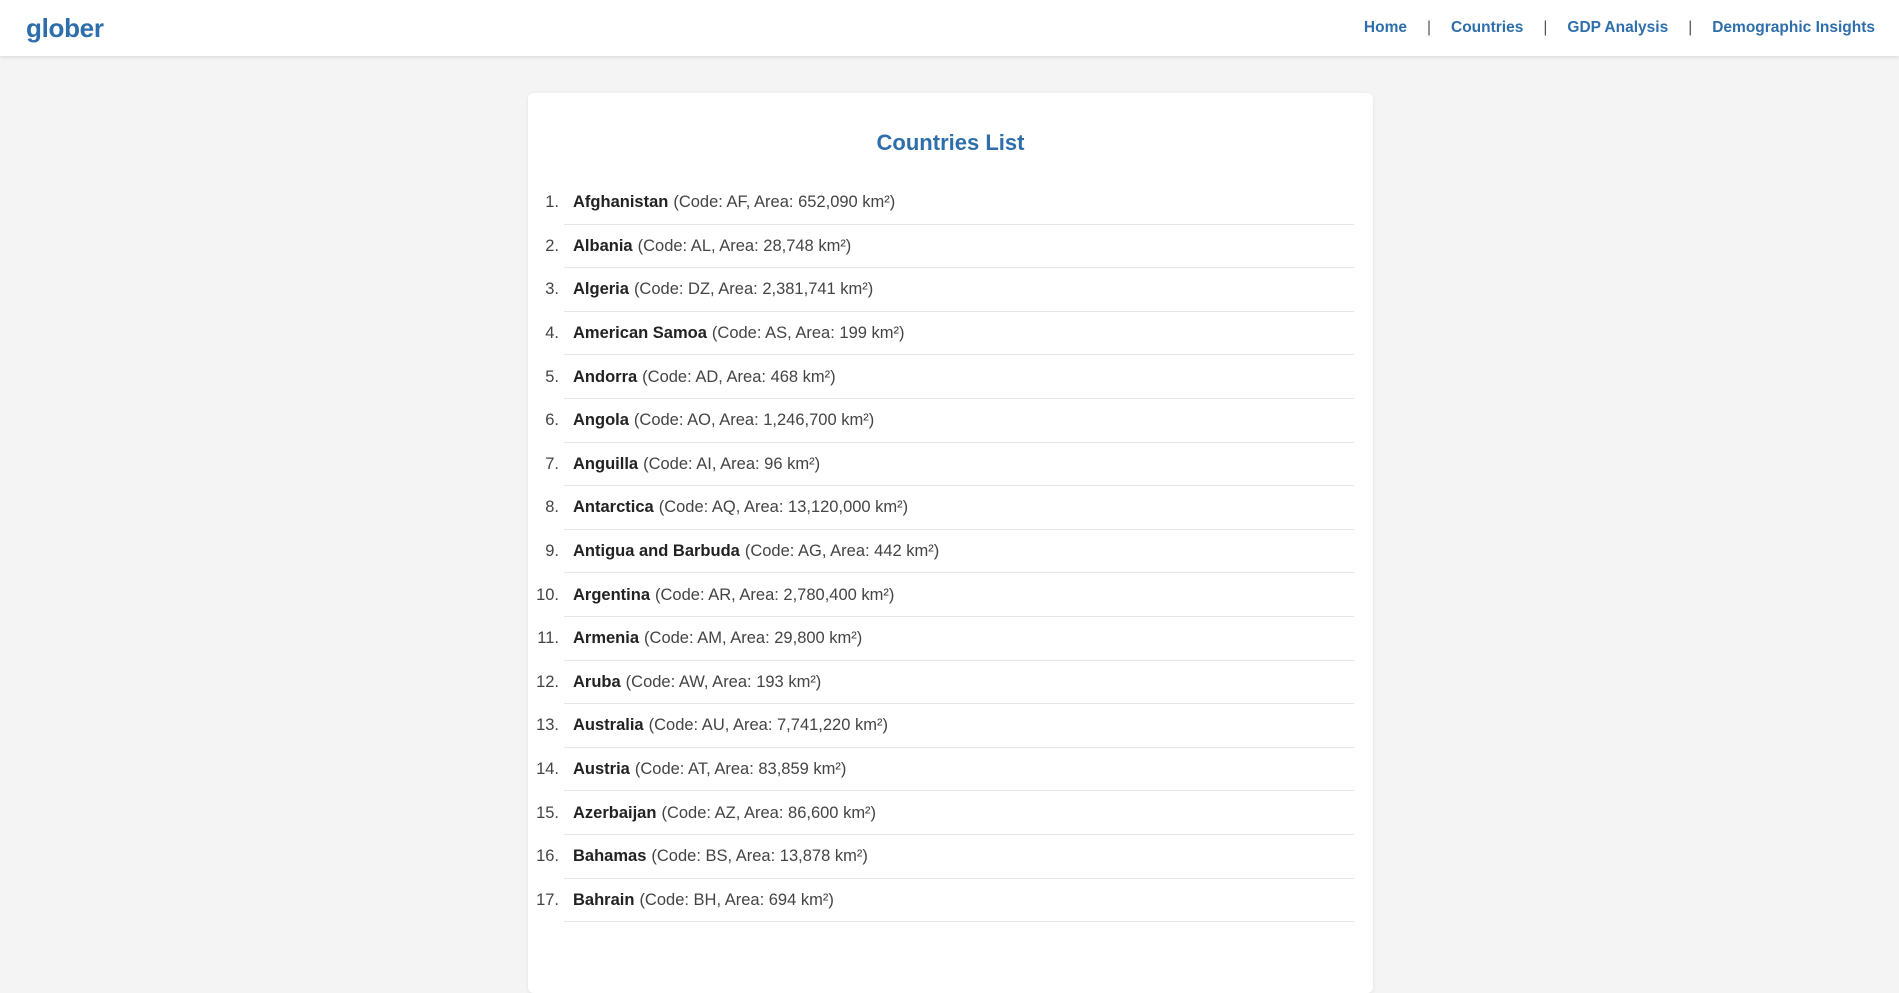 The image size is (1899, 993). Describe the element at coordinates (1793, 28) in the screenshot. I see `nav-demographic-insights-link: Demographic Insights` at that location.